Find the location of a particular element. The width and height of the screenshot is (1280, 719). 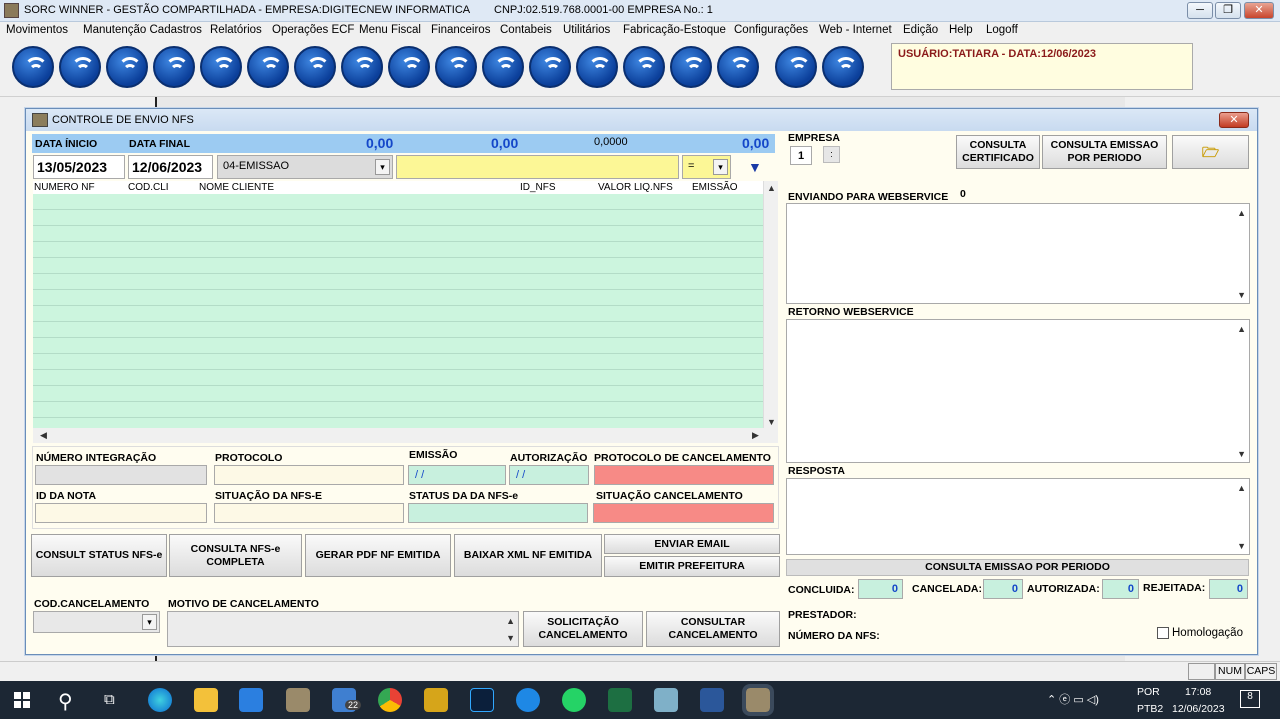

numero-integracao-field is located at coordinates (121, 475).